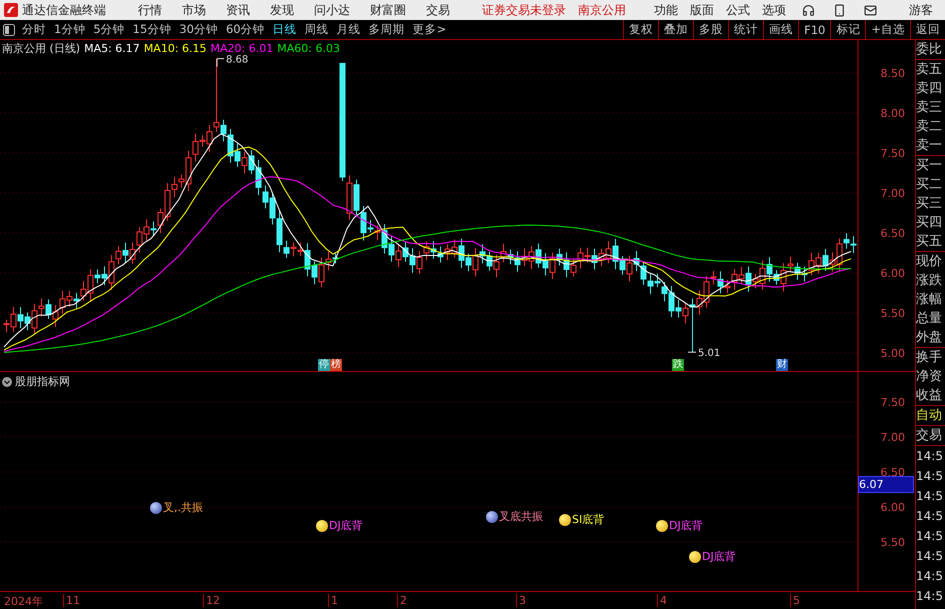  I want to click on date-label: 1, so click(333, 600).